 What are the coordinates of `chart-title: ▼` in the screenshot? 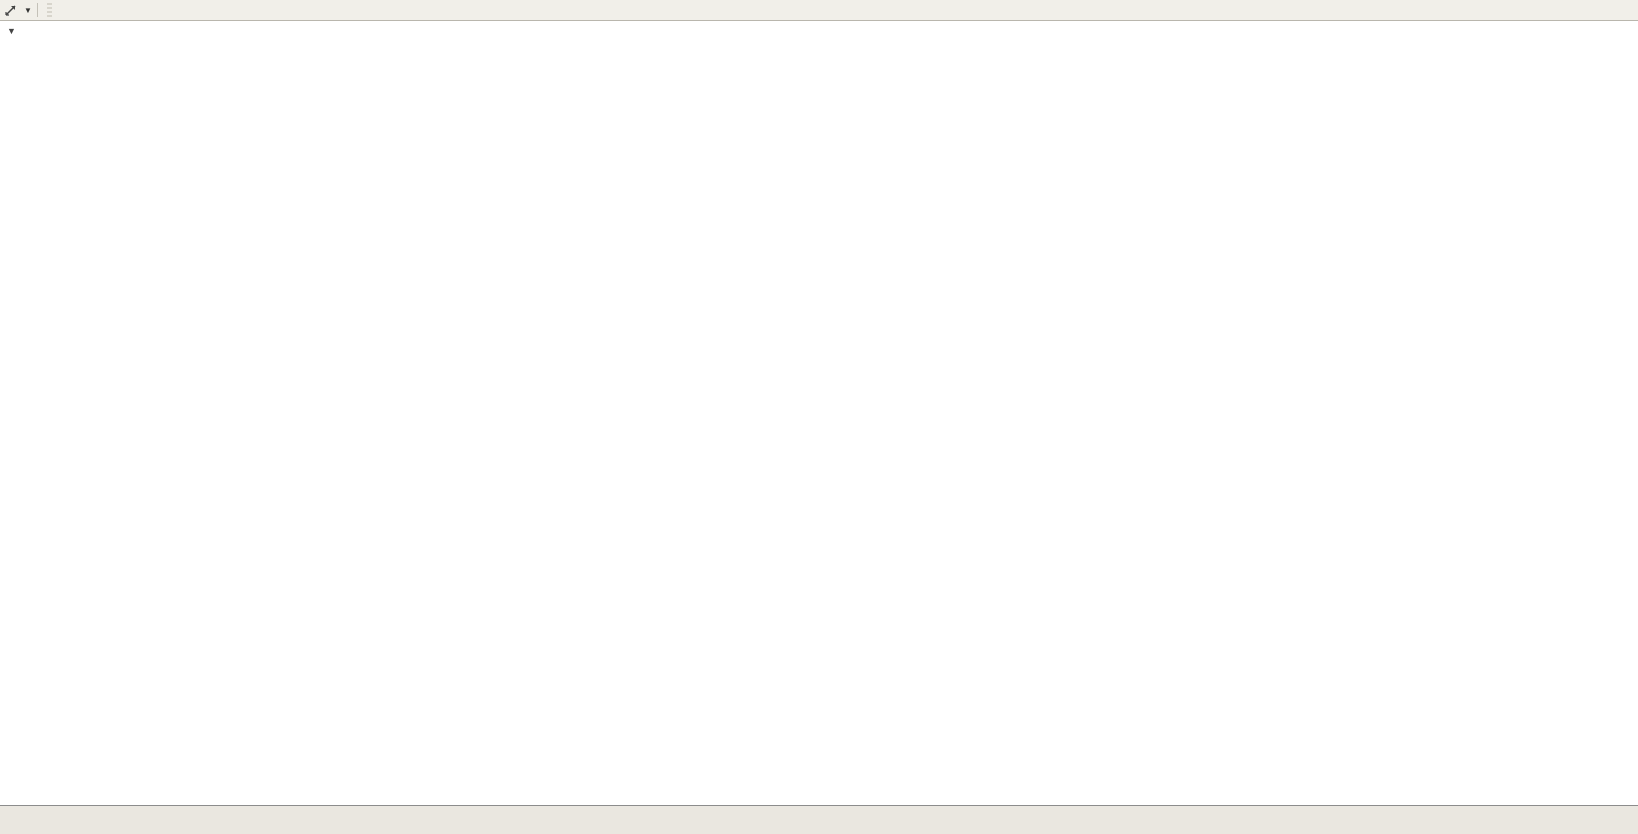 It's located at (16, 31).